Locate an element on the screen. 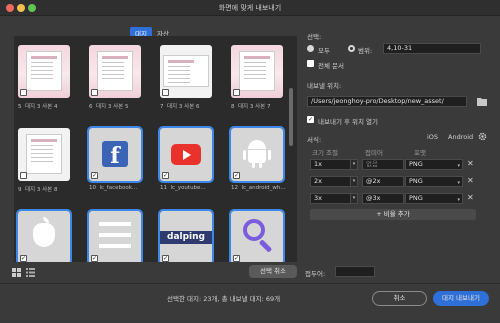  selection-label: 선택: is located at coordinates (314, 37).